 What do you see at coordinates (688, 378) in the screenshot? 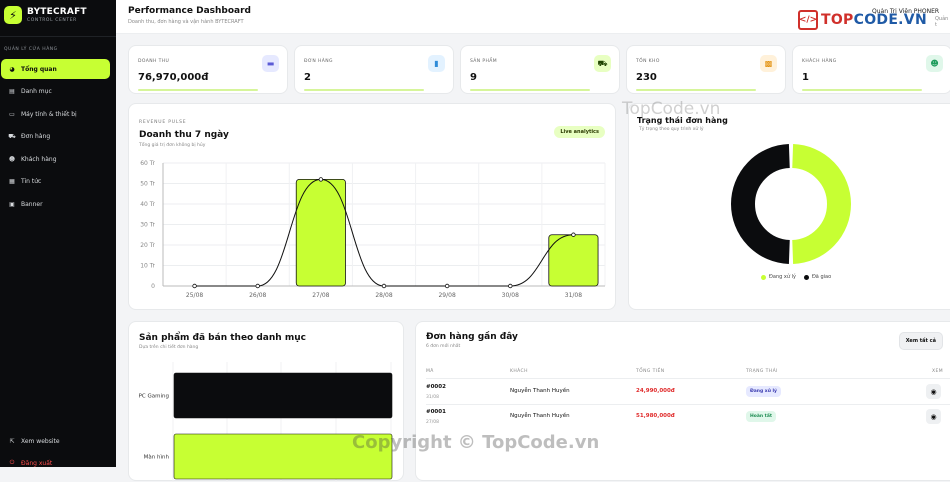
I see `table-header-divider` at bounding box center [688, 378].